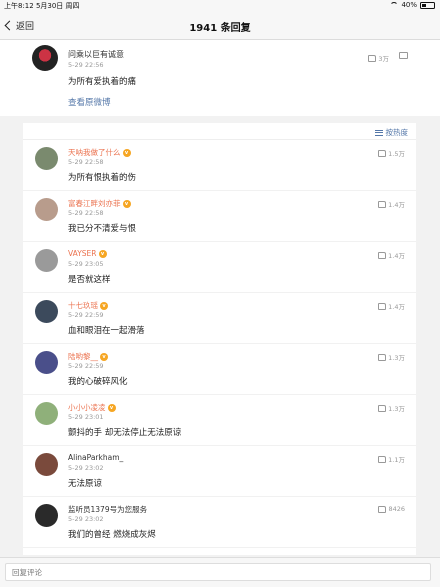  I want to click on comment-author: 天呐我做了什么 v, so click(99, 152).